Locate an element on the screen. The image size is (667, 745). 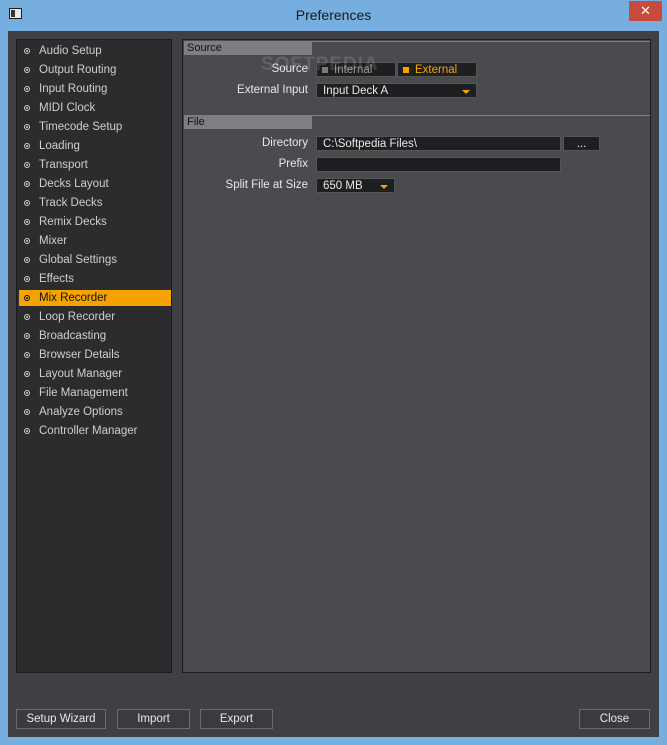
sidebar-item-file-management: File Management is located at coordinates (95, 393).